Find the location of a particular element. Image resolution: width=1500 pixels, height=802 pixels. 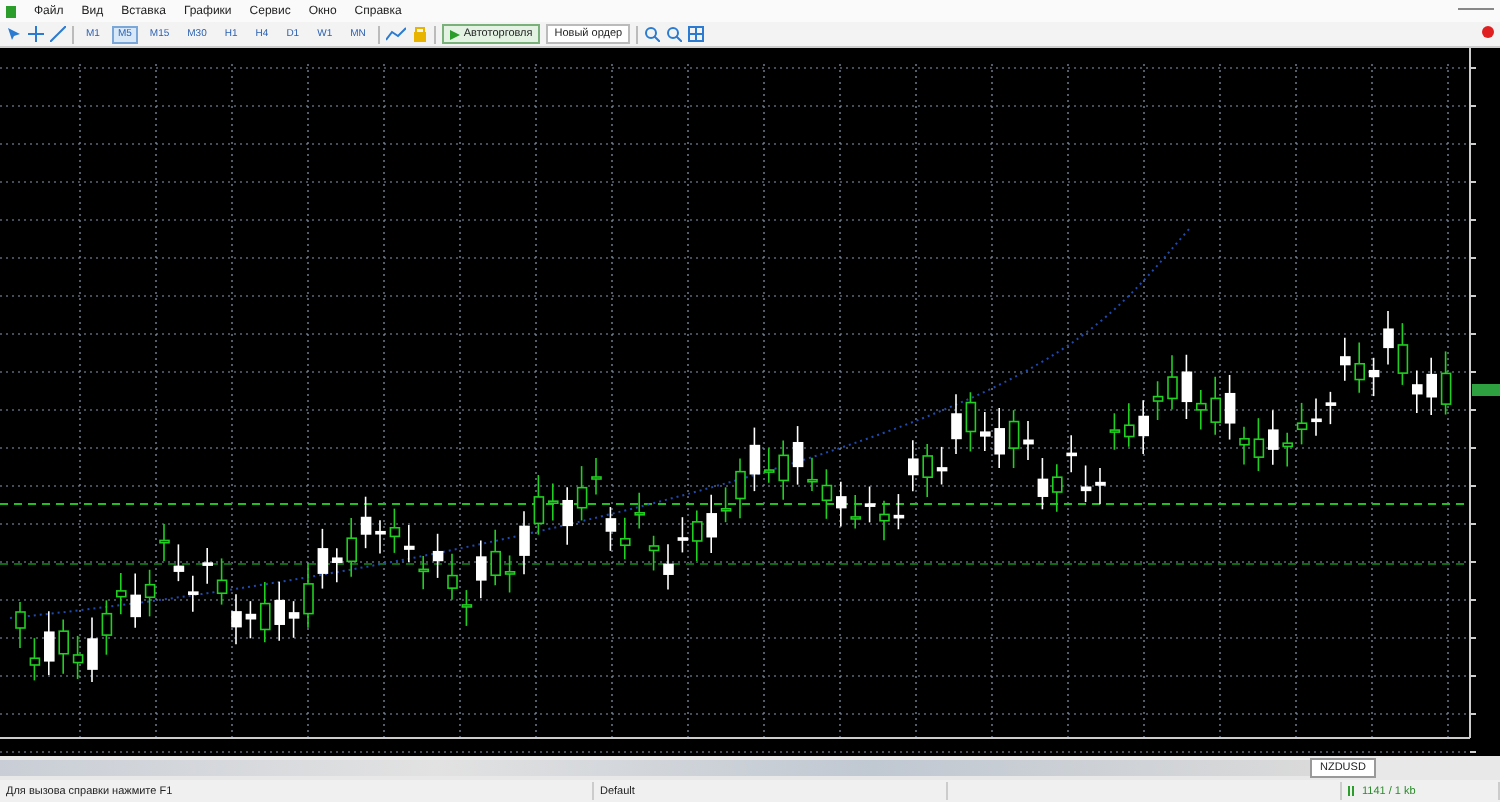

zoom-out-icon is located at coordinates (674, 34).